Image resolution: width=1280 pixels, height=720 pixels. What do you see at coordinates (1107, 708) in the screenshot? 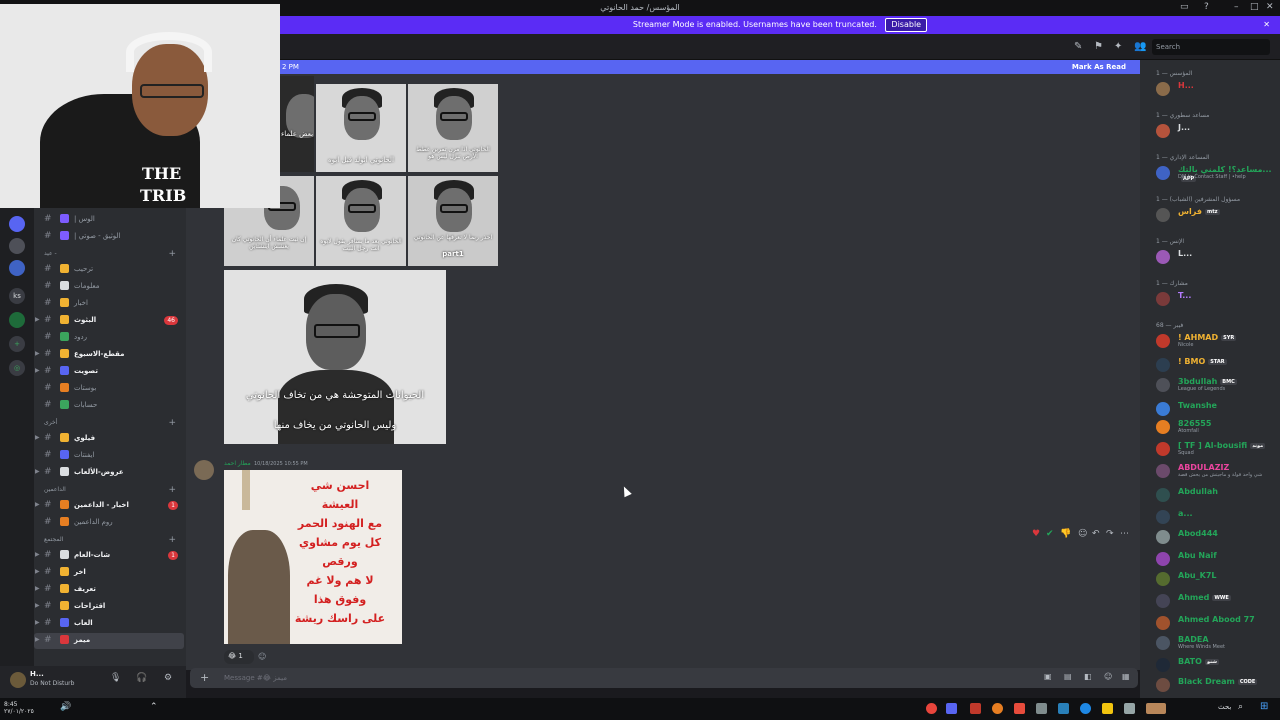
I see `file-explorer-icon` at bounding box center [1107, 708].